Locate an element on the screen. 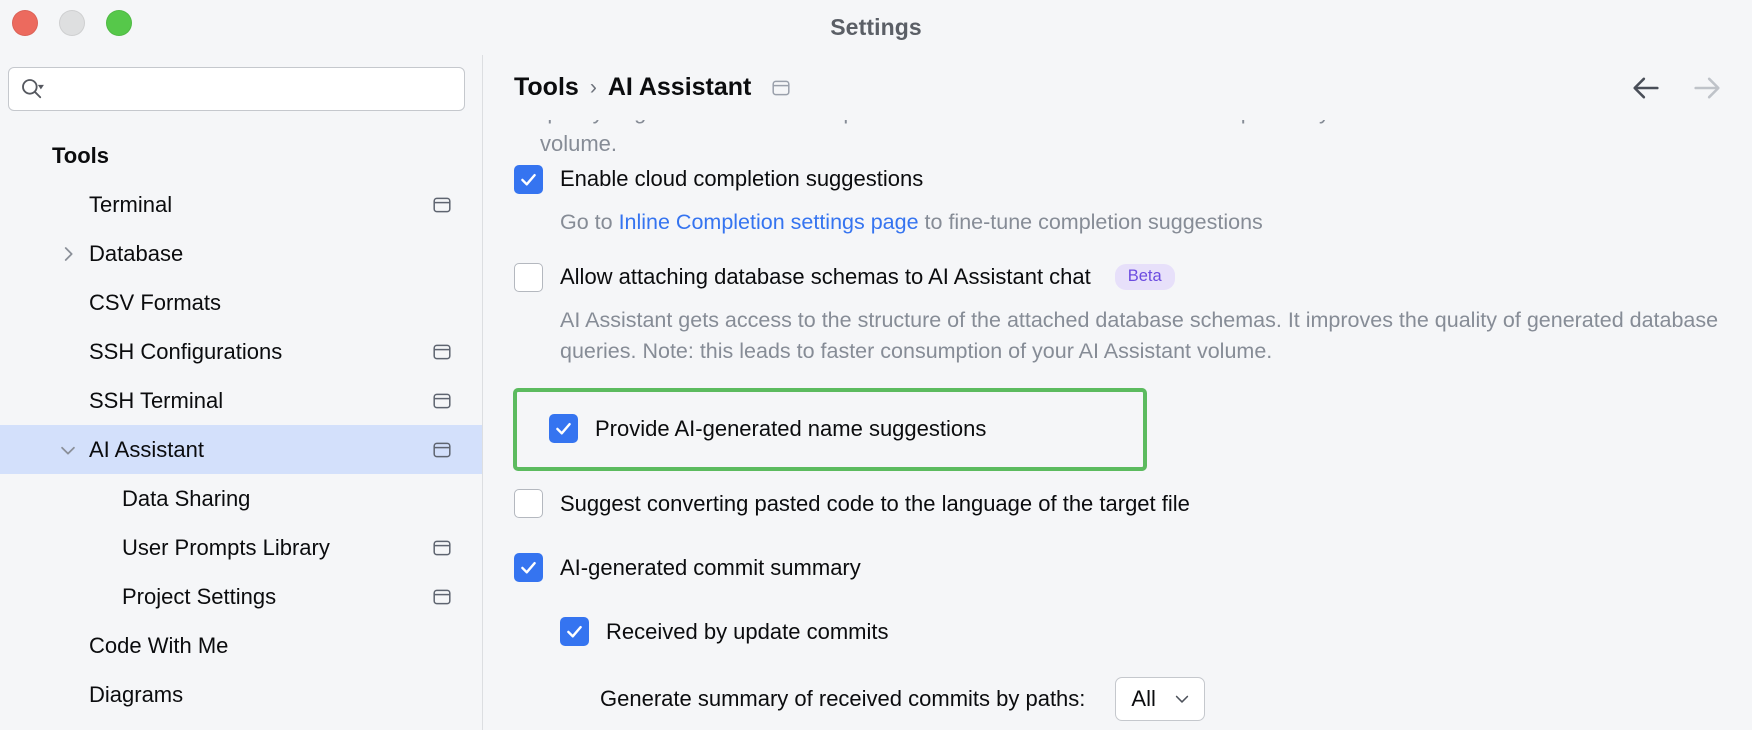 Image resolution: width=1752 pixels, height=730 pixels. sidebar-item-csv-formats: CSV Formats is located at coordinates (241, 302).